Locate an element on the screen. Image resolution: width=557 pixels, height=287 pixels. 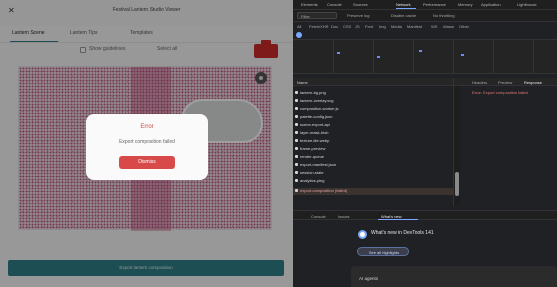
filter-input: Filter is located at coordinates (317, 15).